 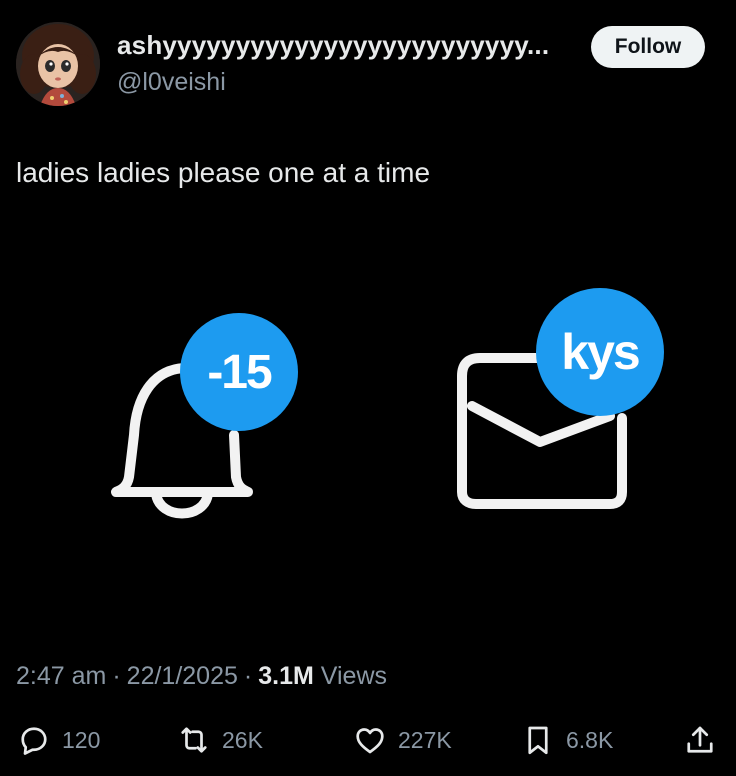 What do you see at coordinates (425, 739) in the screenshot?
I see `like-count: 227K` at bounding box center [425, 739].